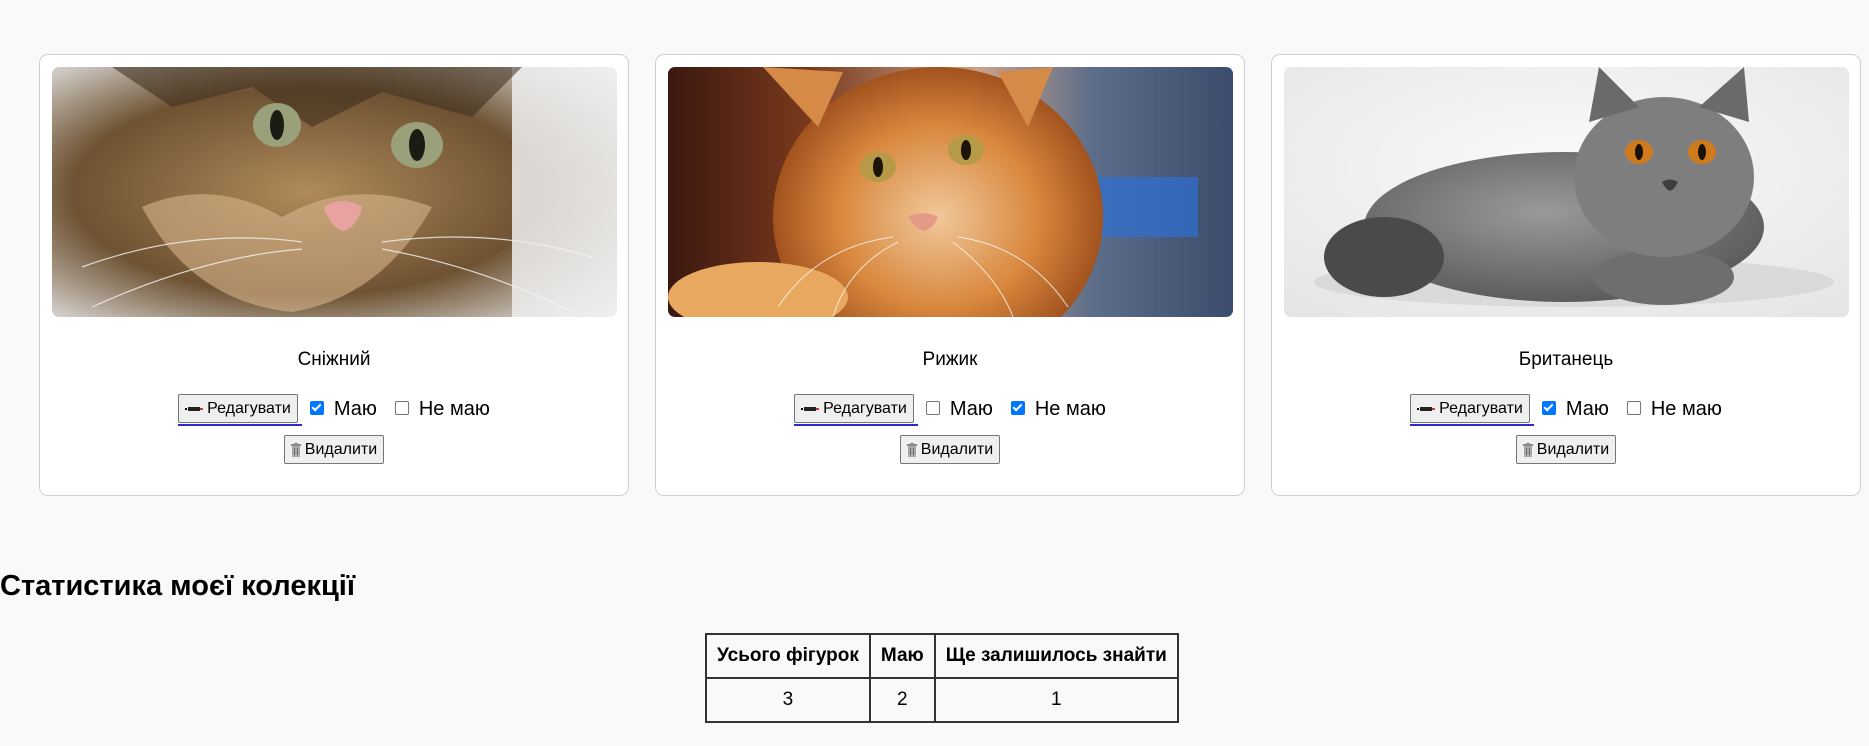 This screenshot has width=1869, height=746. I want to click on cat-name: Британець, so click(1566, 359).